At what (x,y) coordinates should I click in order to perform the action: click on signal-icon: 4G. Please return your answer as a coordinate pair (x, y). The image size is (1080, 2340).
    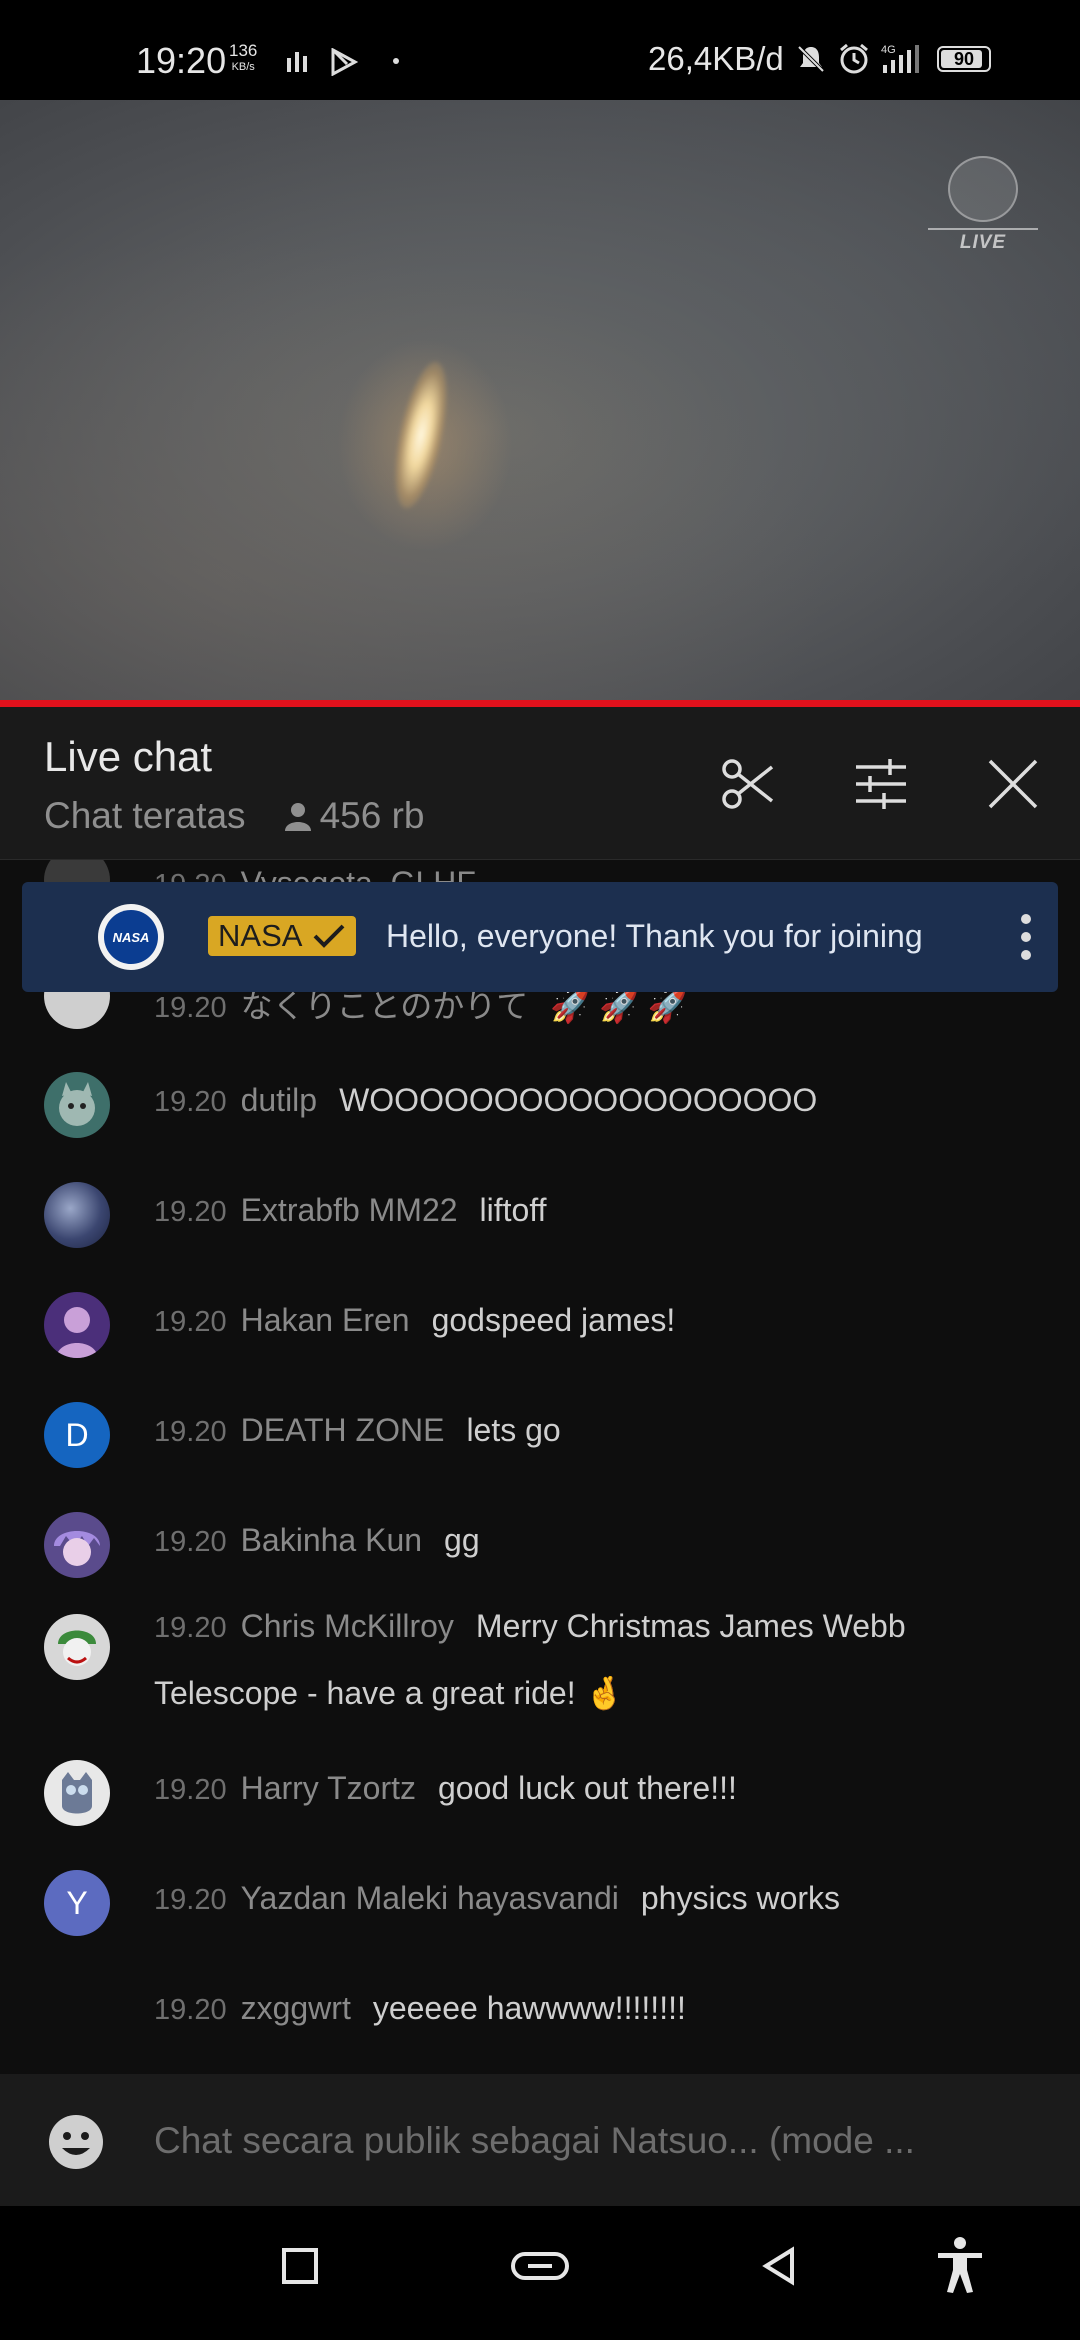
    Looking at the image, I should click on (900, 58).